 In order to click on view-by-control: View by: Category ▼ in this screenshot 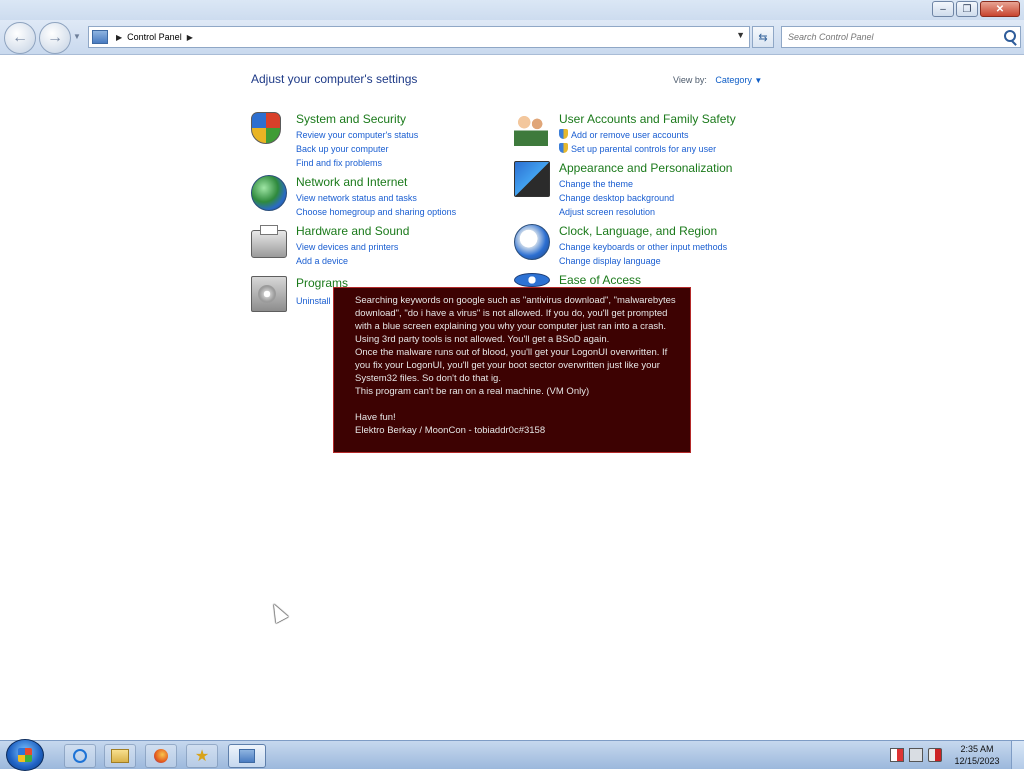, I will do `click(717, 80)`.